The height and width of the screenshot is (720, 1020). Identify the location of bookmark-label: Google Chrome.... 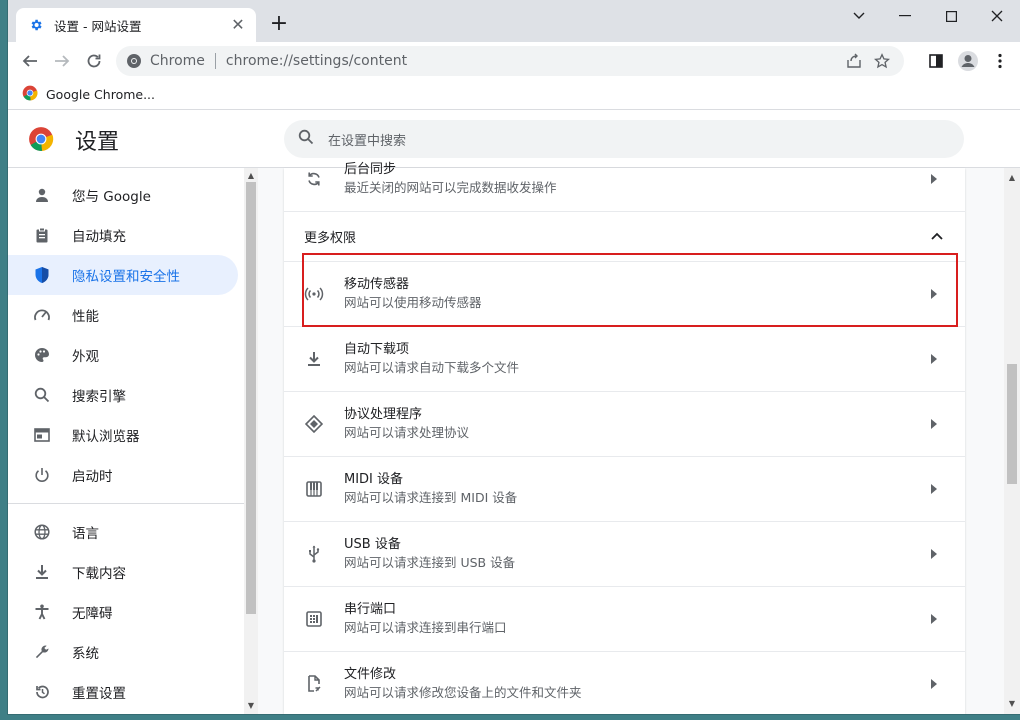
(101, 94).